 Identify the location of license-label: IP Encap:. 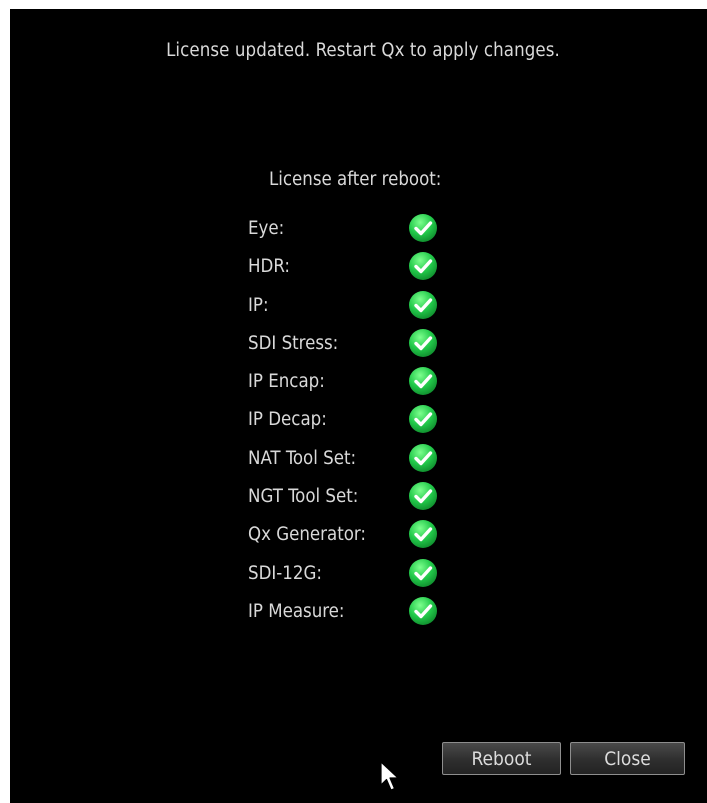
(286, 382).